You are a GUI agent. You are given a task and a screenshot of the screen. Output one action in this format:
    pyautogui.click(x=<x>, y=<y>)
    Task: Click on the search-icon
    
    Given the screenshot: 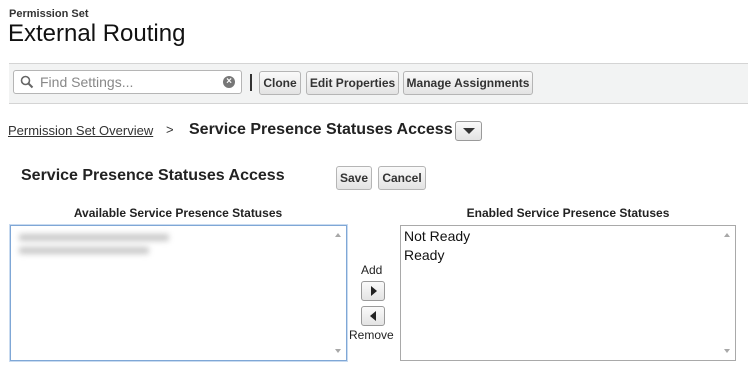 What is the action you would take?
    pyautogui.click(x=27, y=82)
    